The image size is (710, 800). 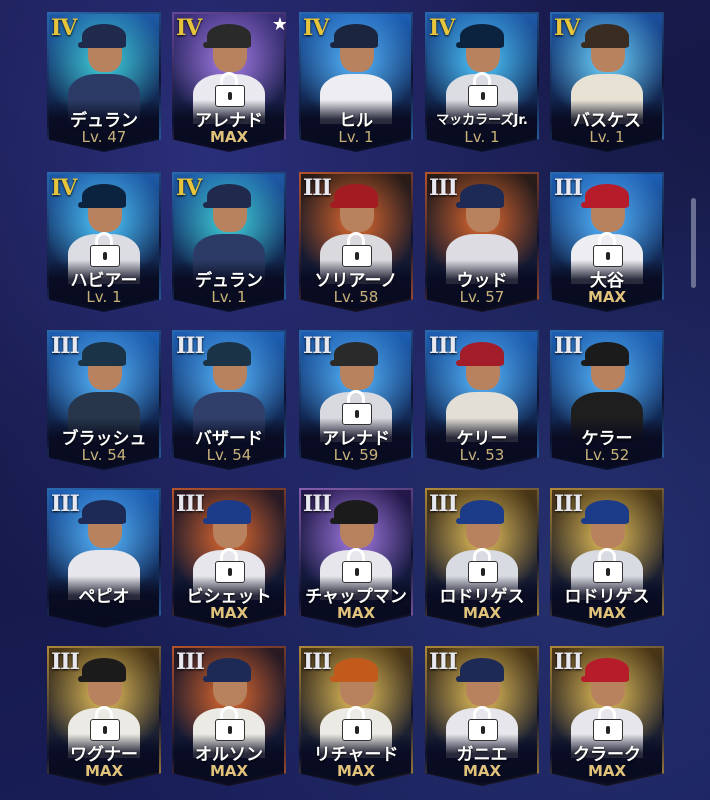 I want to click on player-level: Lv. 47, so click(x=104, y=137).